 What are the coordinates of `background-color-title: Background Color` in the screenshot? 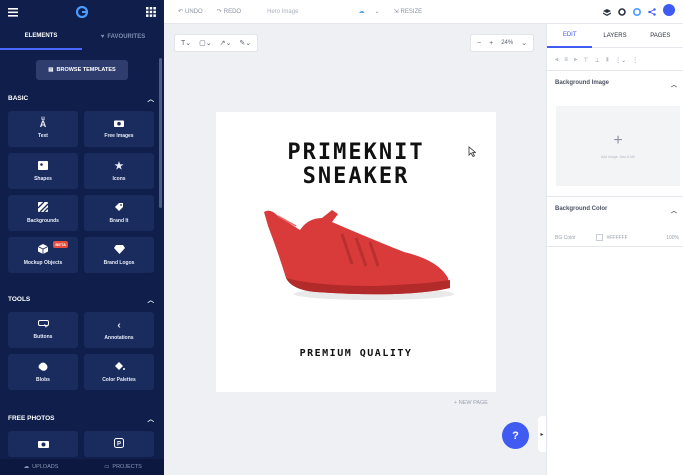 It's located at (581, 209).